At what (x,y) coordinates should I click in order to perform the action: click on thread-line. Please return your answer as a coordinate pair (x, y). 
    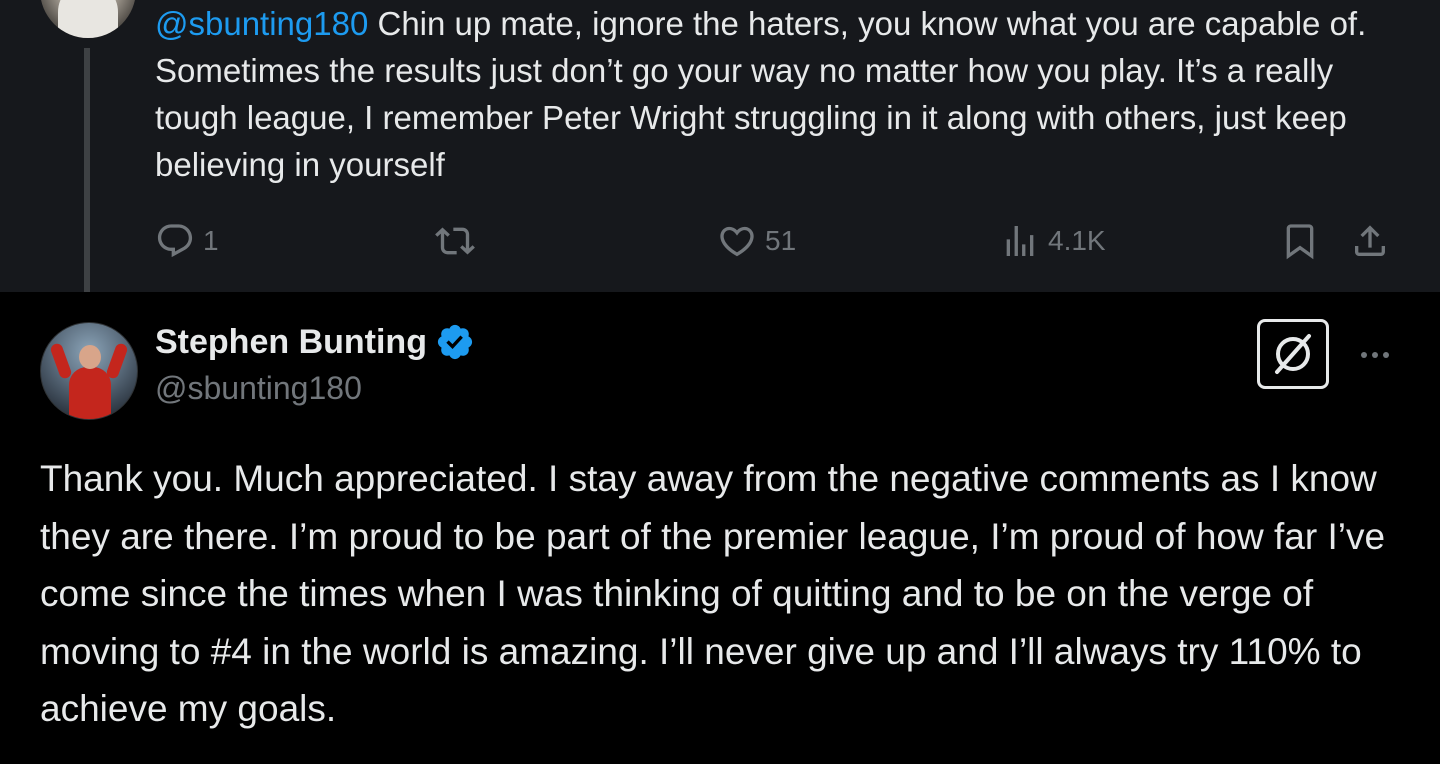
    Looking at the image, I should click on (87, 178).